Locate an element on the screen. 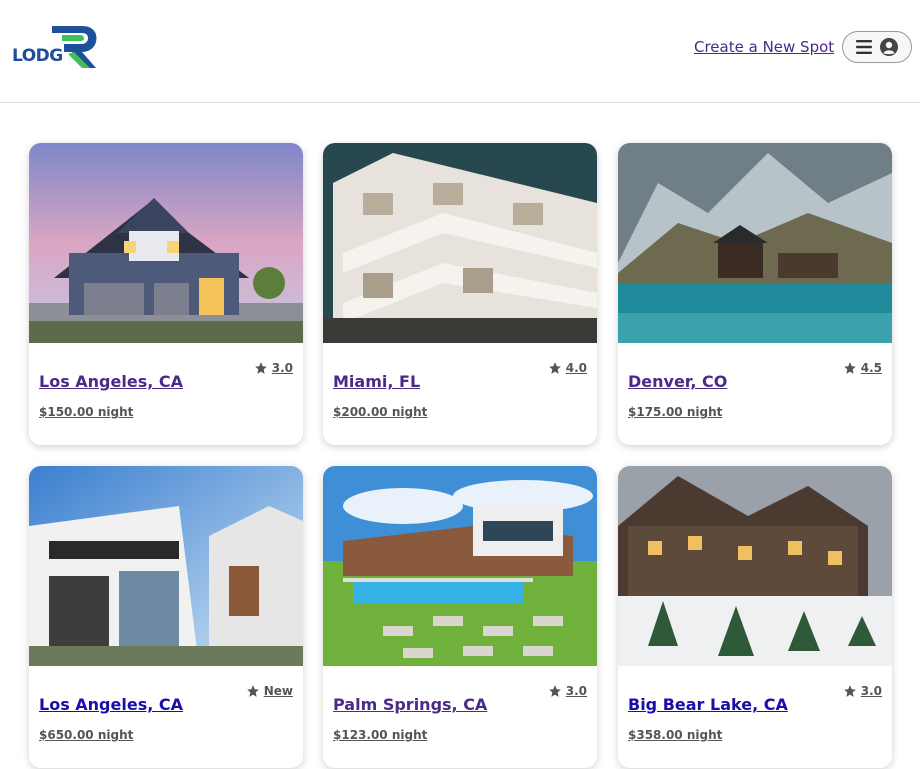 The width and height of the screenshot is (920, 769). spot-image-pool-villa is located at coordinates (460, 566).